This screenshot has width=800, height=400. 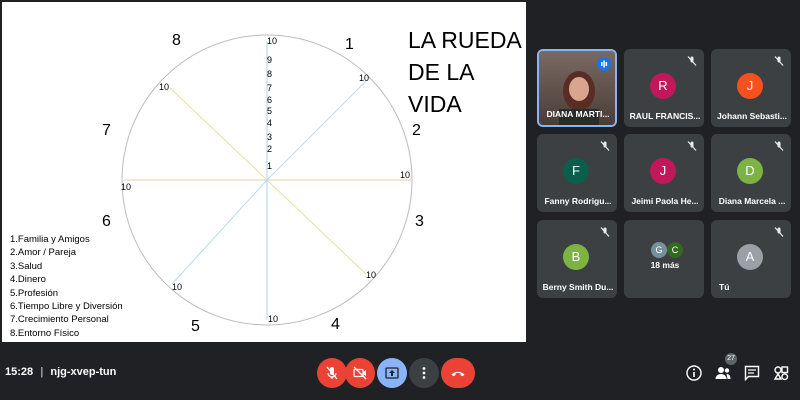 What do you see at coordinates (465, 40) in the screenshot?
I see `slide-title-line-1: LA RUEDA` at bounding box center [465, 40].